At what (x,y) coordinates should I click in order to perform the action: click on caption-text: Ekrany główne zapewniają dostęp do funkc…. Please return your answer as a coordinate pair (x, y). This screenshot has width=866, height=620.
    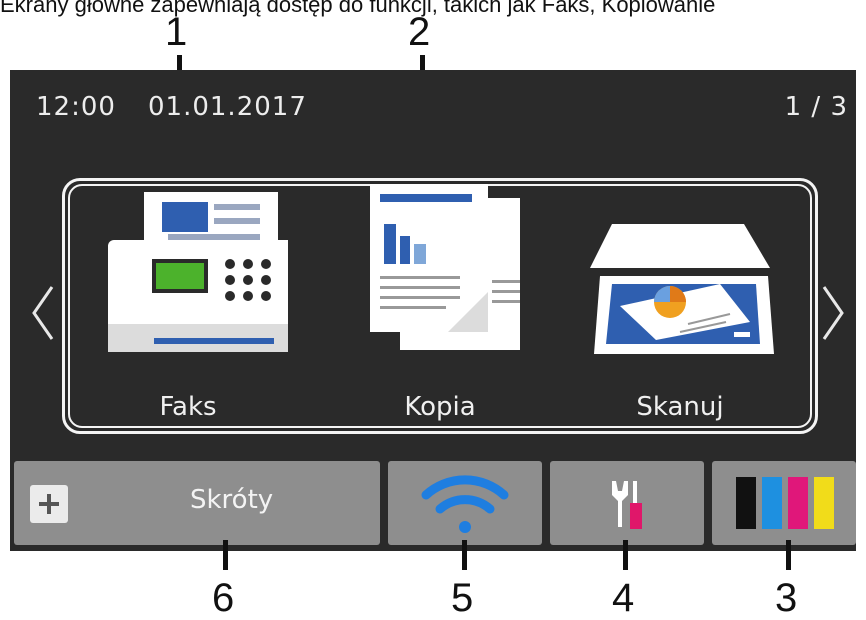
    Looking at the image, I should click on (358, 8).